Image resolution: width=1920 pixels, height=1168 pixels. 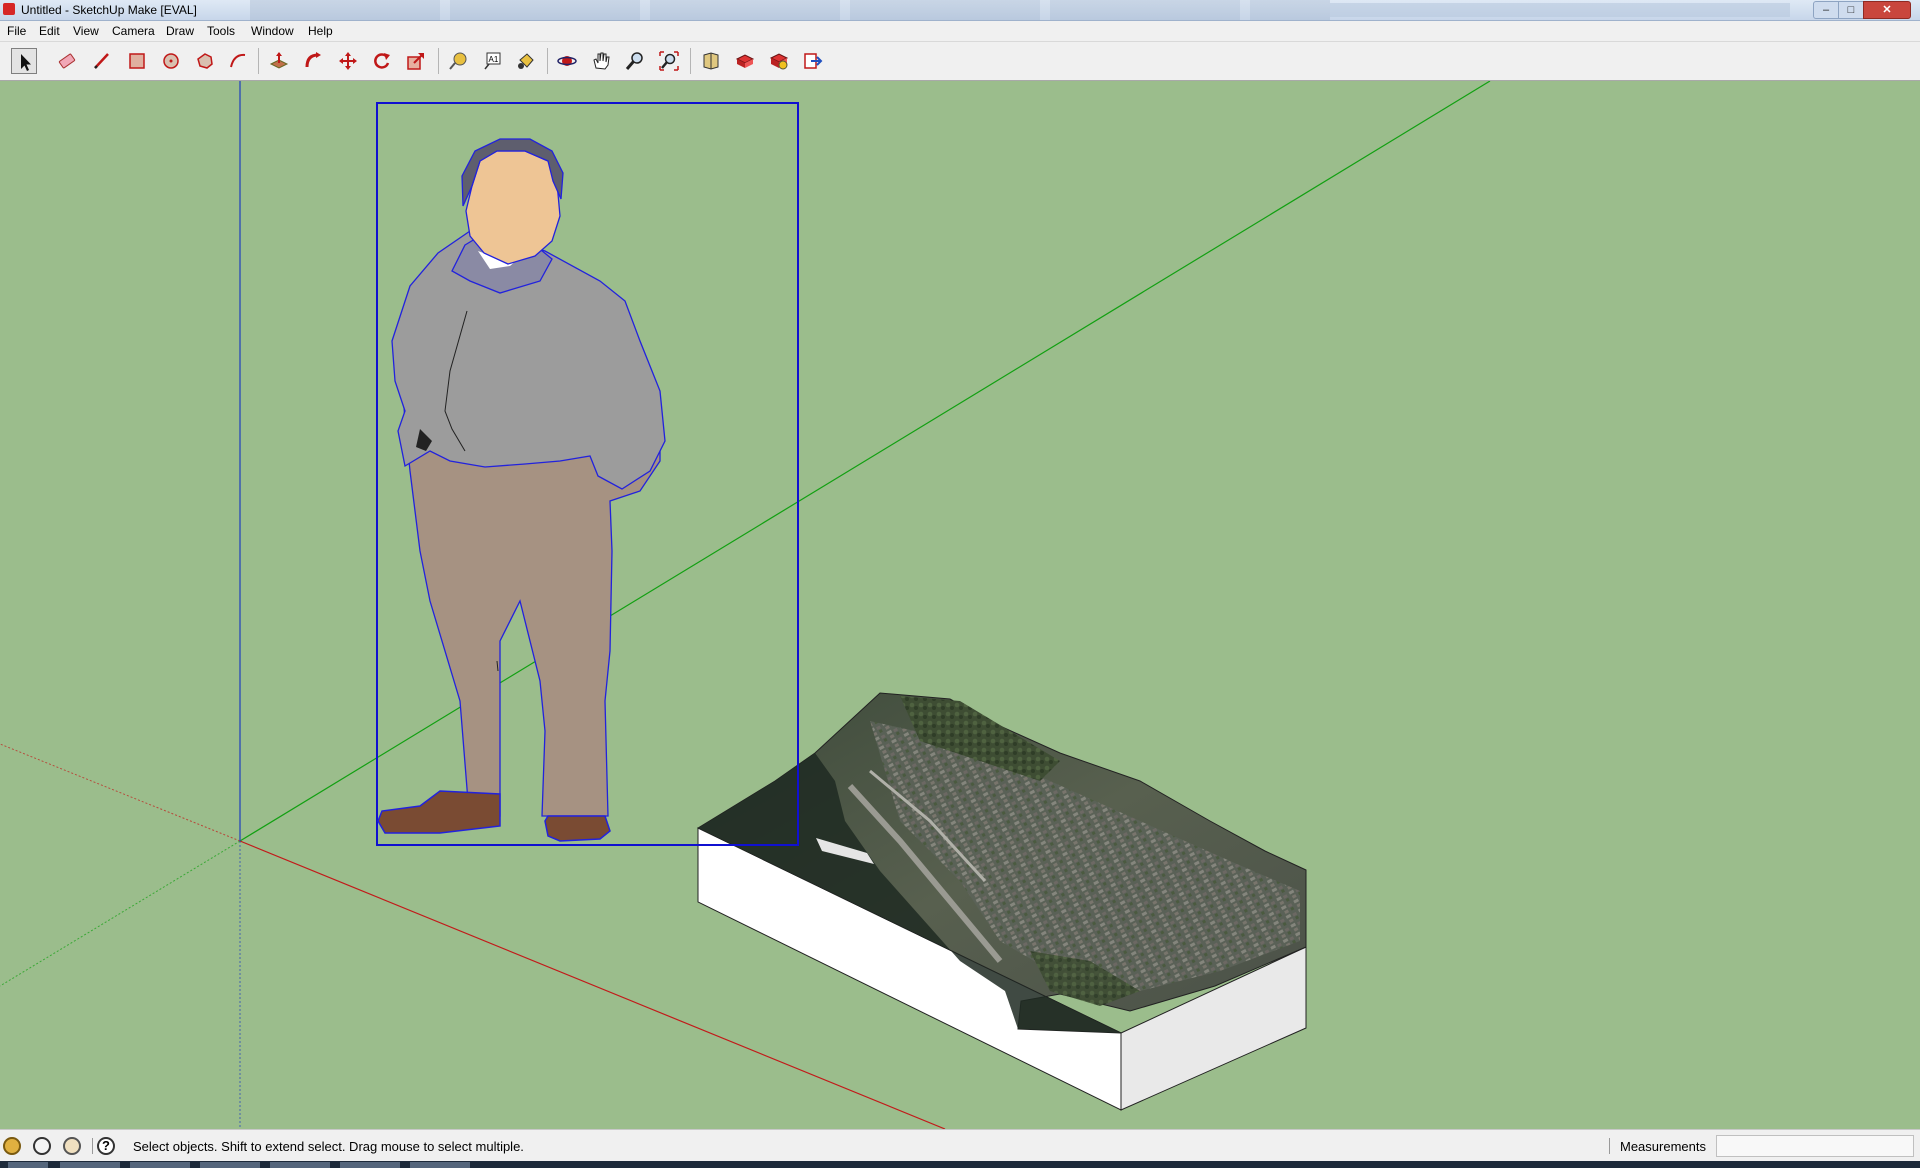 I want to click on eraser-tool-button, so click(x=67, y=61).